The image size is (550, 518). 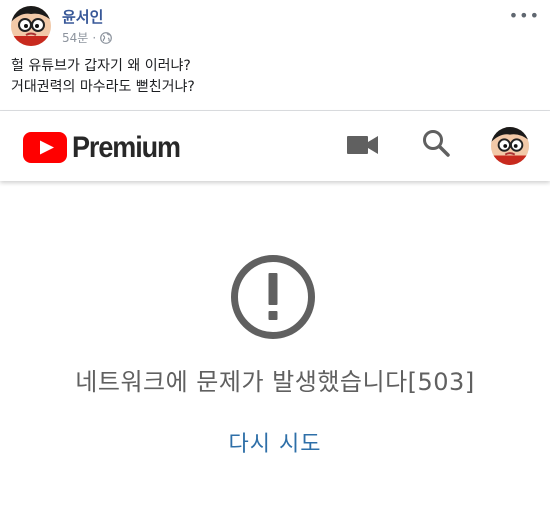 What do you see at coordinates (273, 297) in the screenshot?
I see `exclamation-circle-icon` at bounding box center [273, 297].